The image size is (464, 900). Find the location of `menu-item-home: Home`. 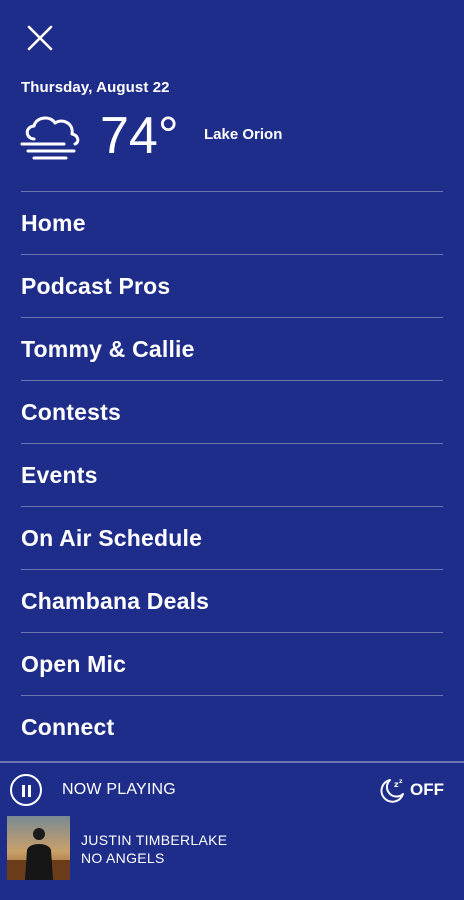

menu-item-home: Home is located at coordinates (232, 222).